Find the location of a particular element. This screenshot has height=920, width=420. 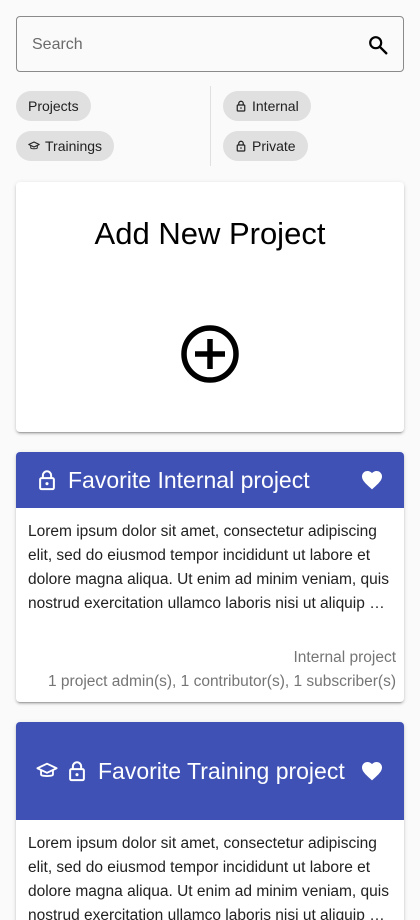

search-input is located at coordinates (192, 45).